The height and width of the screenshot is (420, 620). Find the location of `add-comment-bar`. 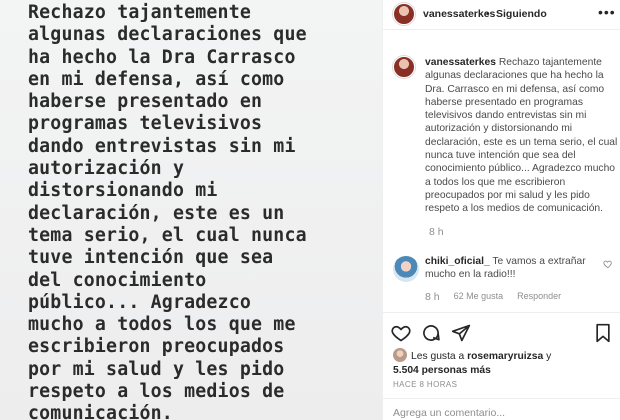

add-comment-bar is located at coordinates (501, 409).